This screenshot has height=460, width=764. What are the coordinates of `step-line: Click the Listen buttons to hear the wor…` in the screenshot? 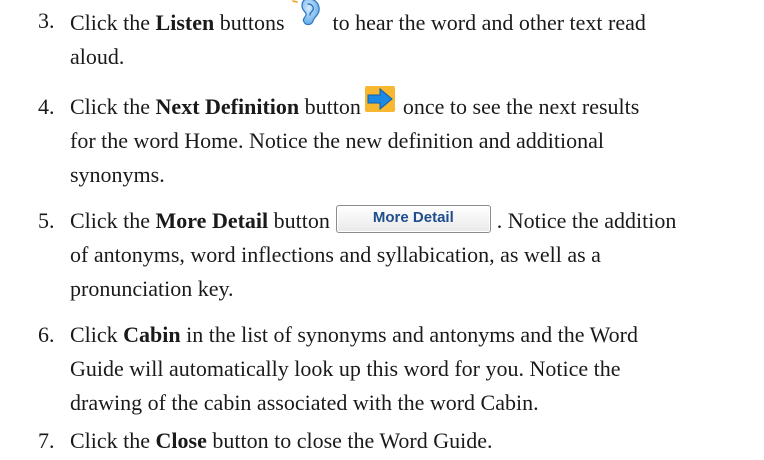 It's located at (415, 20).